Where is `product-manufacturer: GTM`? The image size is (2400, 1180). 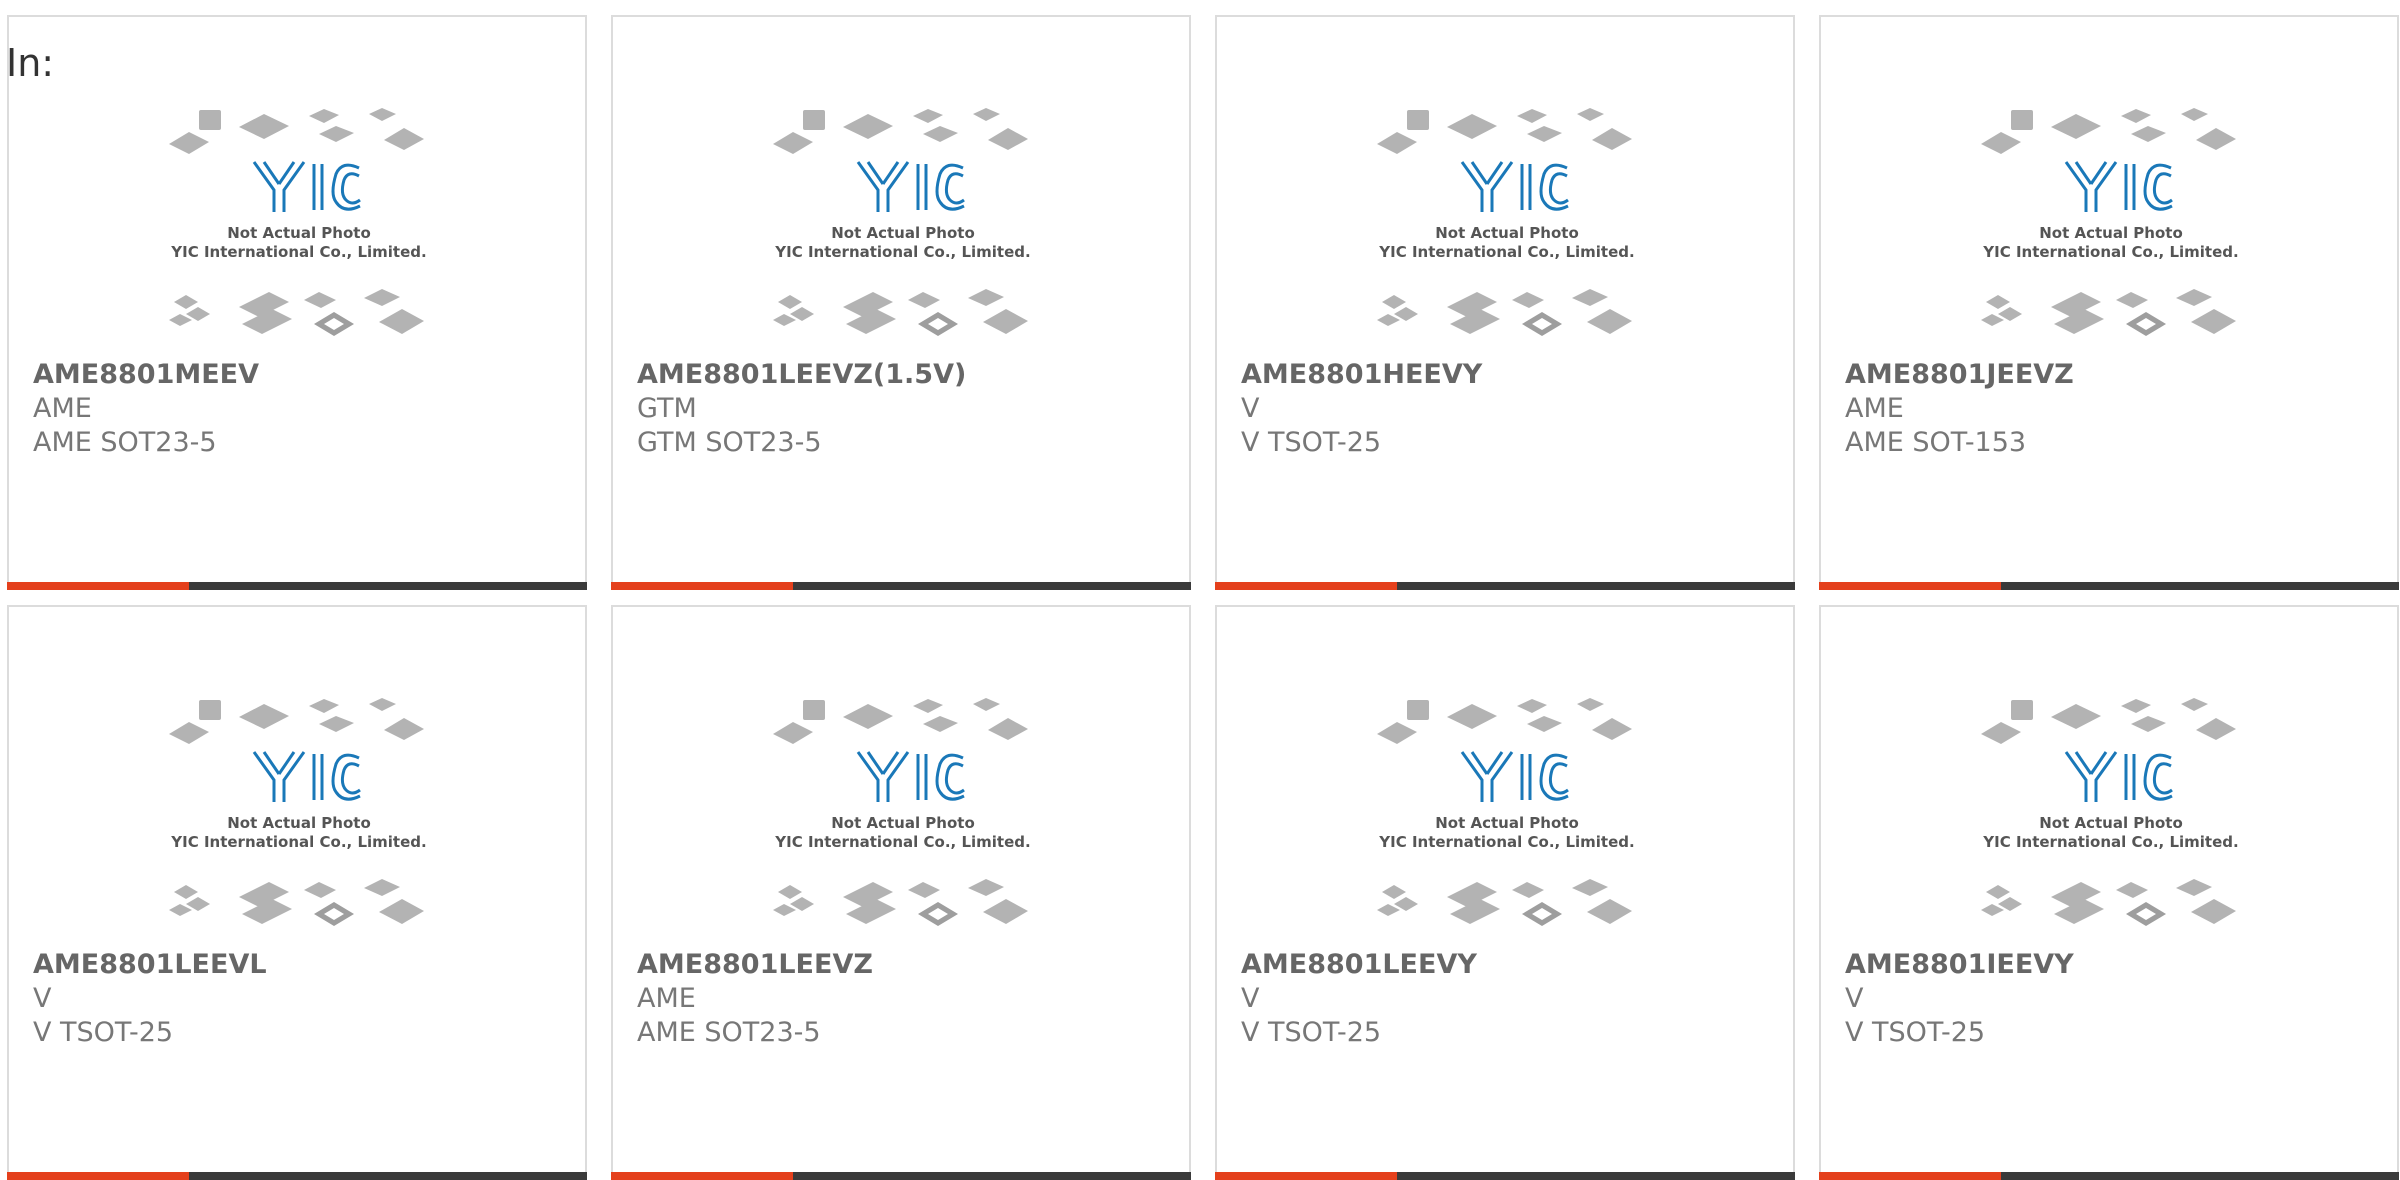
product-manufacturer: GTM is located at coordinates (667, 408).